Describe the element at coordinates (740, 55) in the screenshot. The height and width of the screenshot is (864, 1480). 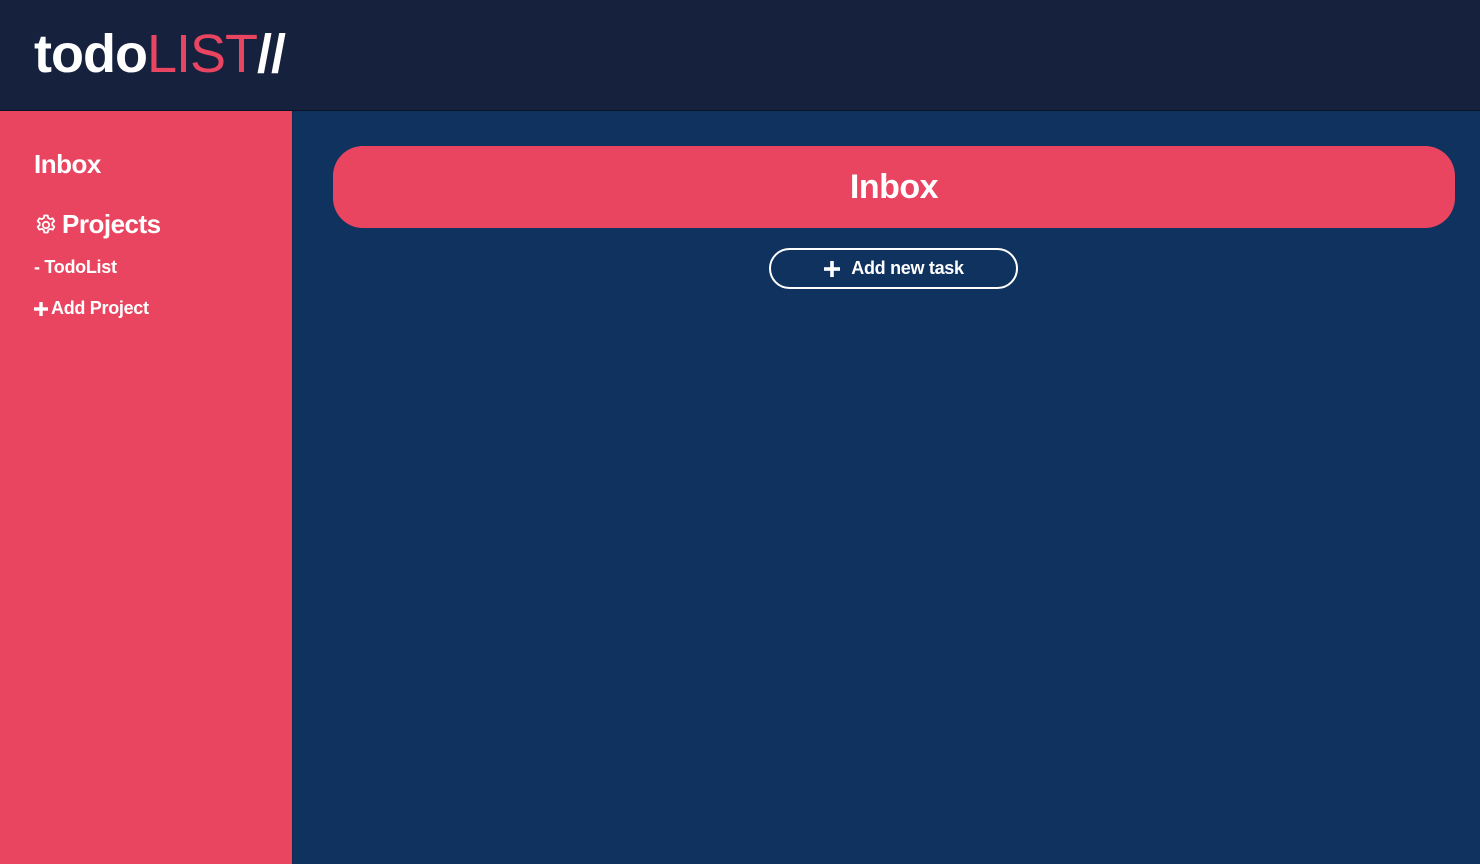
I see `header: todoLIST//` at that location.